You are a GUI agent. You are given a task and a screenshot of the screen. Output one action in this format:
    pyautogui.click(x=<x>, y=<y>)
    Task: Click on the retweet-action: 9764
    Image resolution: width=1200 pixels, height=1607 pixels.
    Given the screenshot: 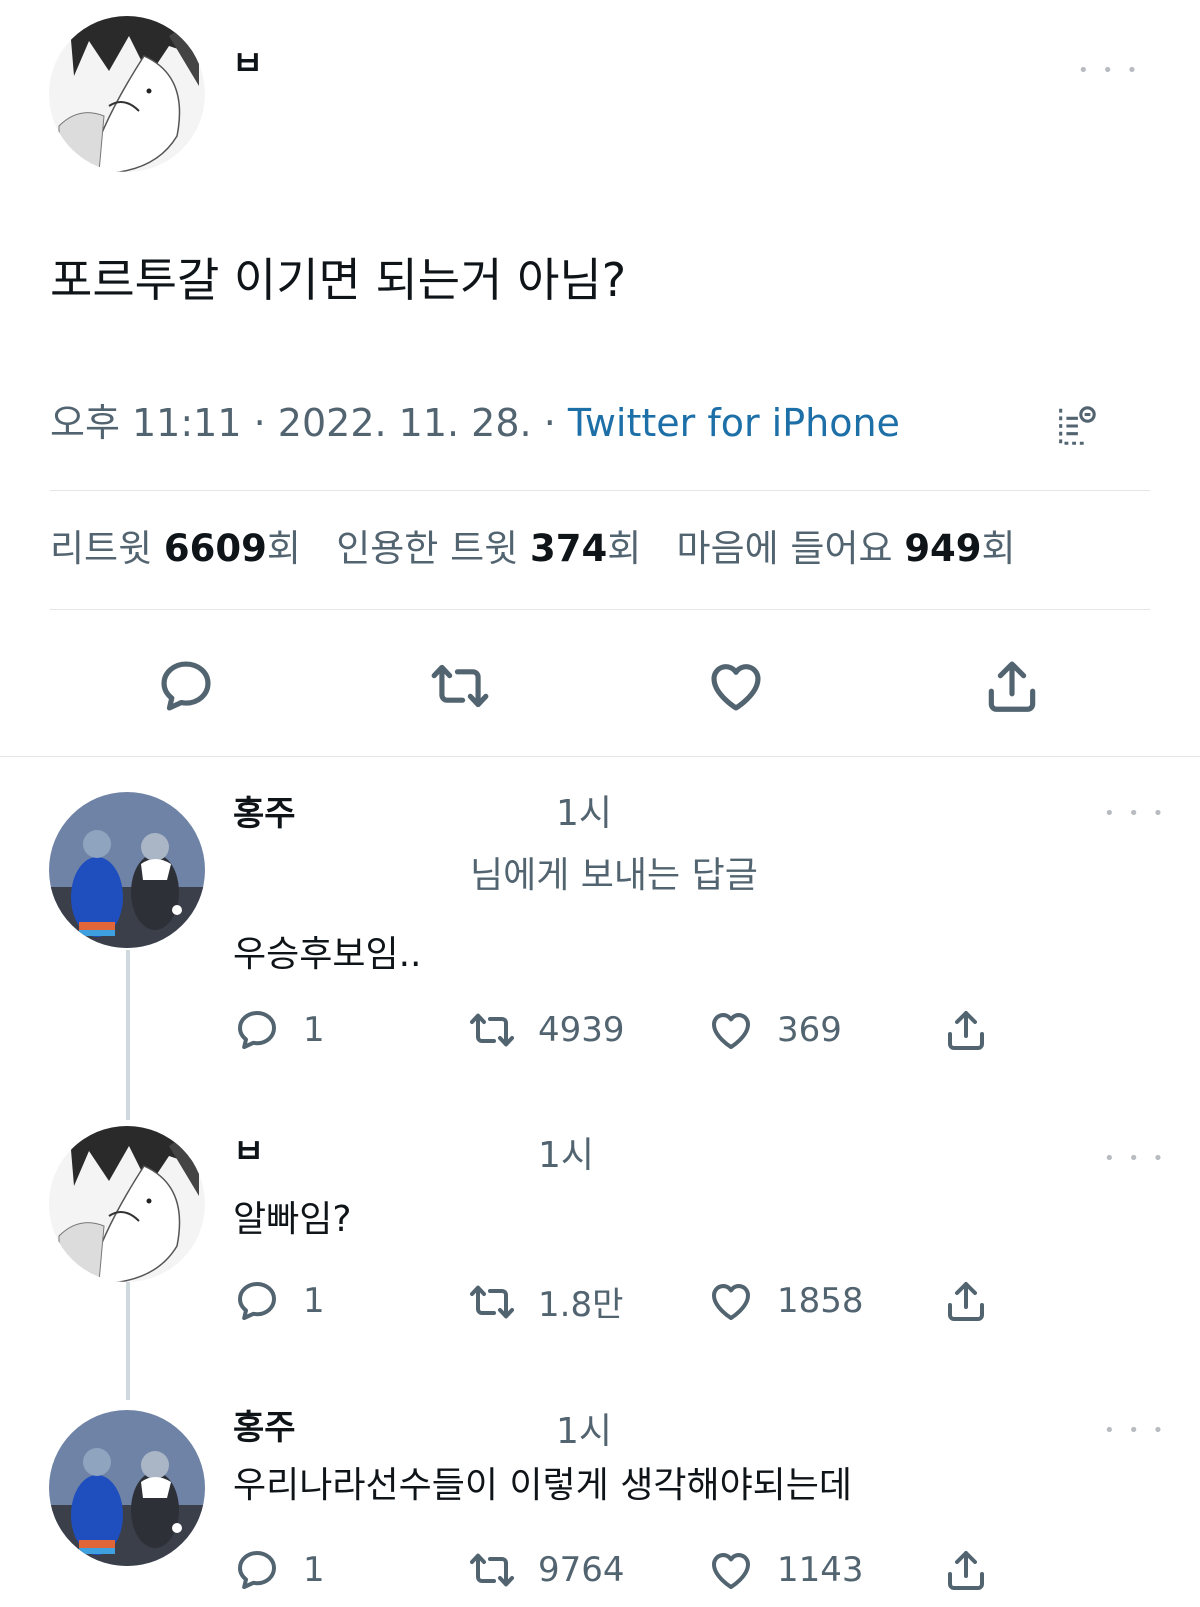 What is the action you would take?
    pyautogui.click(x=546, y=1570)
    